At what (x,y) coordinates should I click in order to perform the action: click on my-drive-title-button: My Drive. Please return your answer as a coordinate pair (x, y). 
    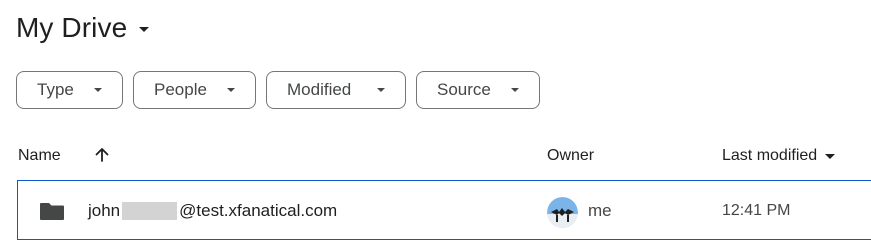
    Looking at the image, I should click on (83, 28).